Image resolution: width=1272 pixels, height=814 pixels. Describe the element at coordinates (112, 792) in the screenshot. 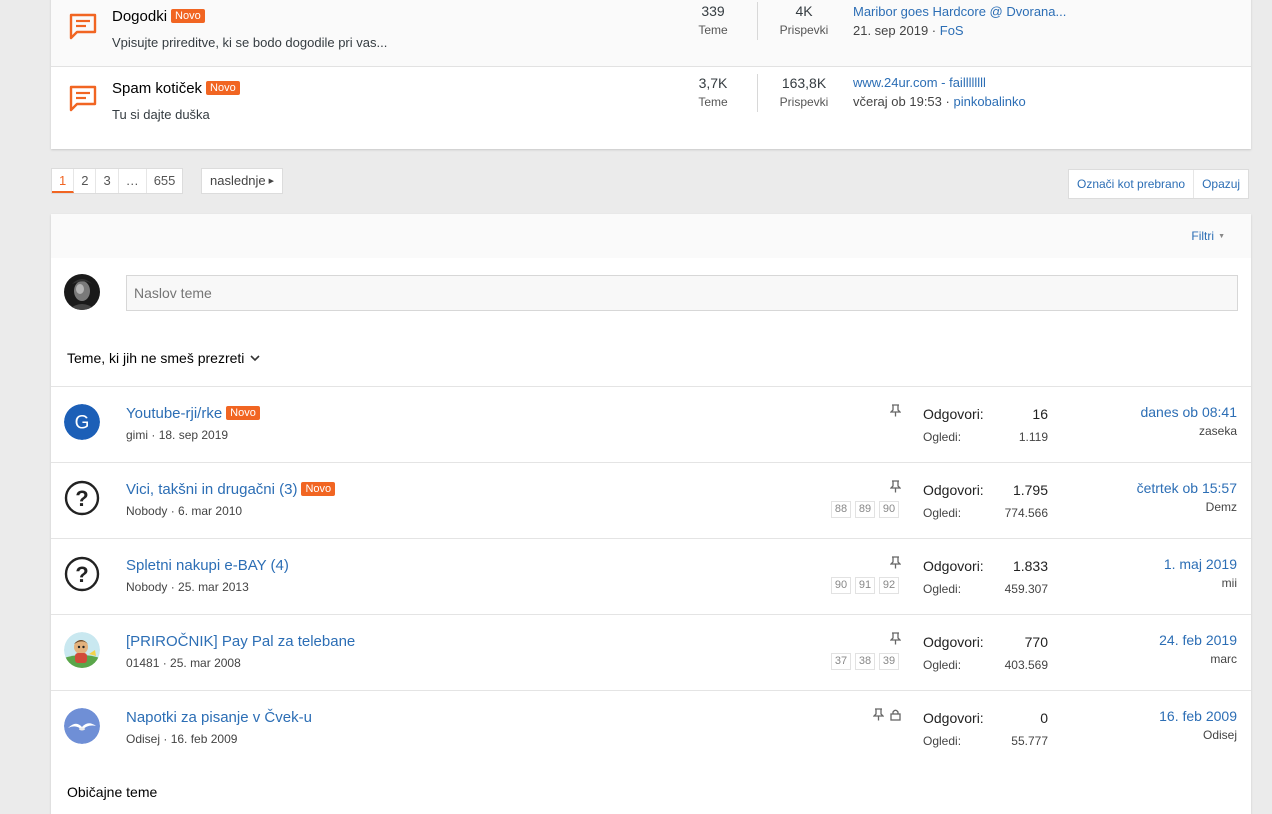

I see `section-title: Običajne teme` at that location.